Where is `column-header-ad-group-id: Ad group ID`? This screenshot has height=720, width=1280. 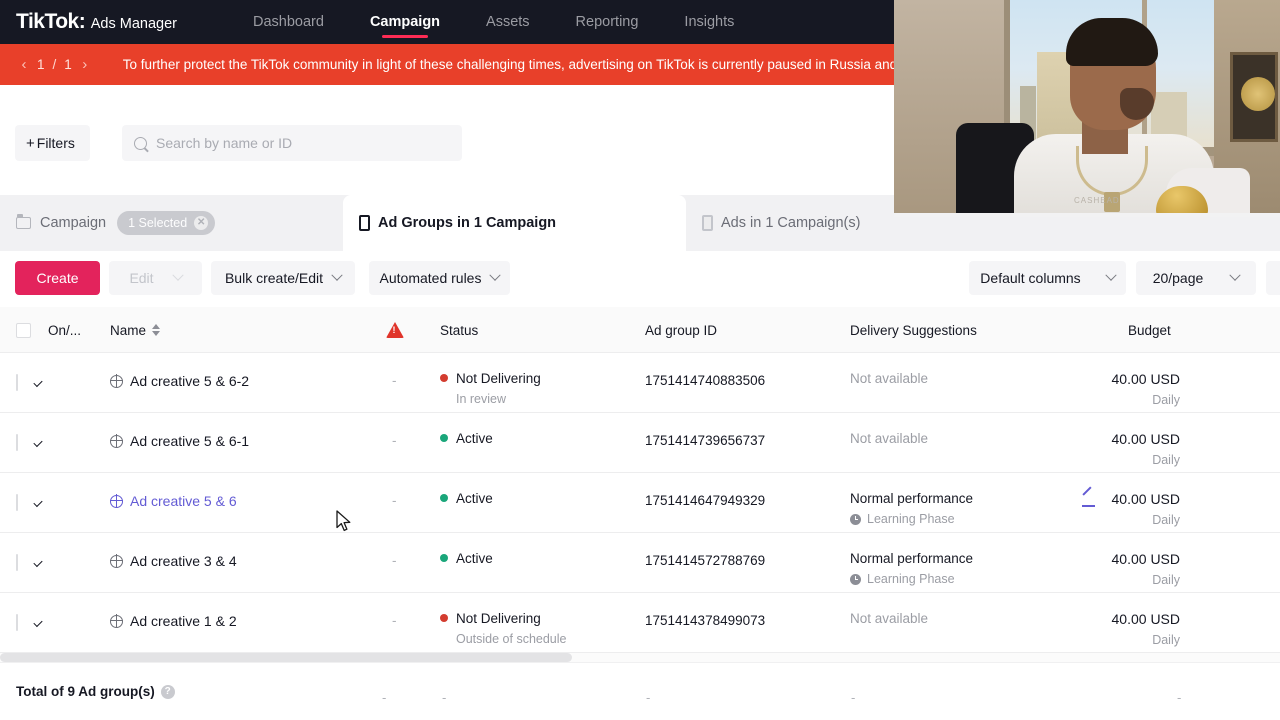 column-header-ad-group-id: Ad group ID is located at coordinates (681, 330).